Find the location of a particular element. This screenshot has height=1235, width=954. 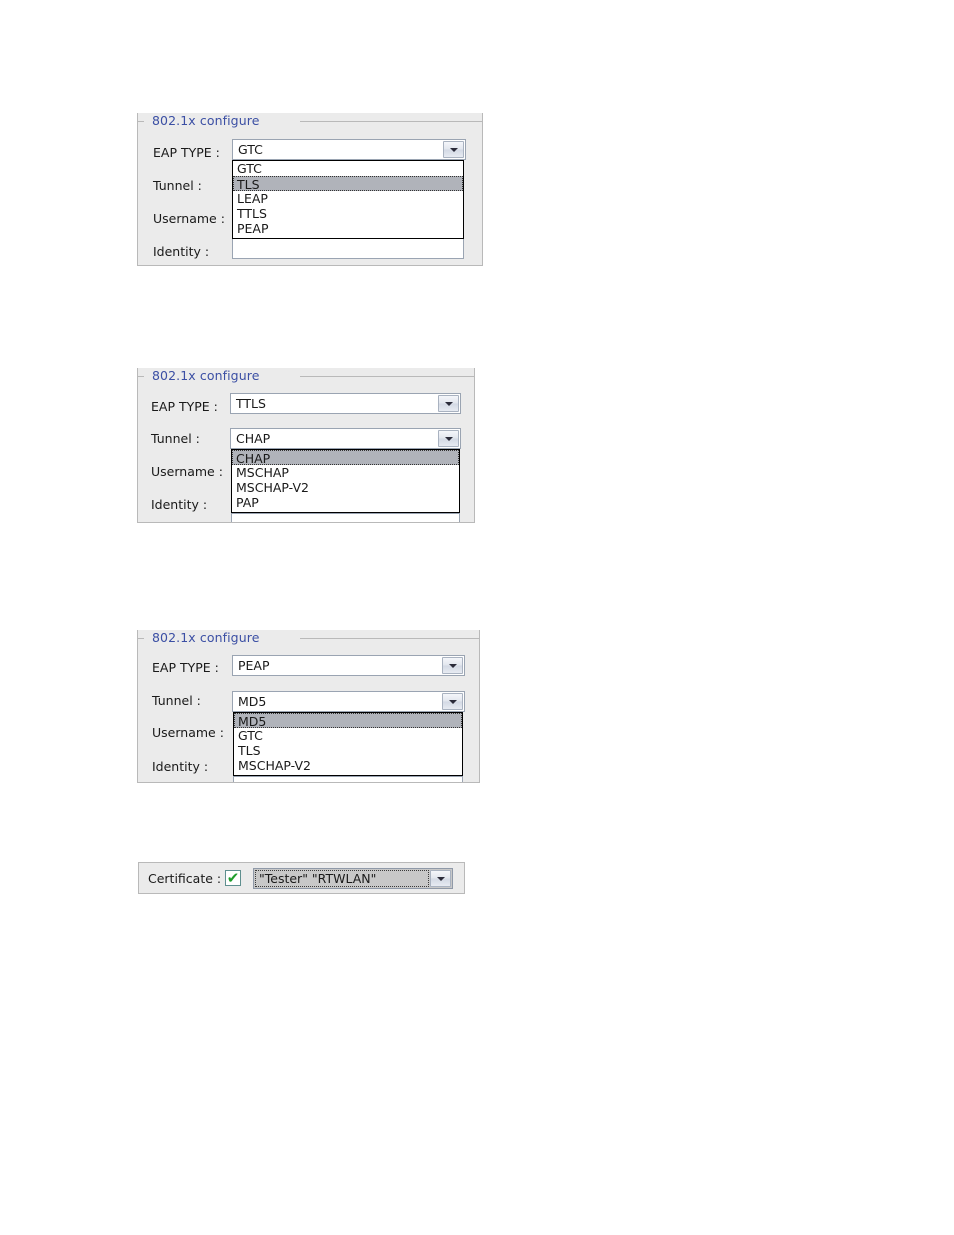

check-icon: ✔ is located at coordinates (233, 878).